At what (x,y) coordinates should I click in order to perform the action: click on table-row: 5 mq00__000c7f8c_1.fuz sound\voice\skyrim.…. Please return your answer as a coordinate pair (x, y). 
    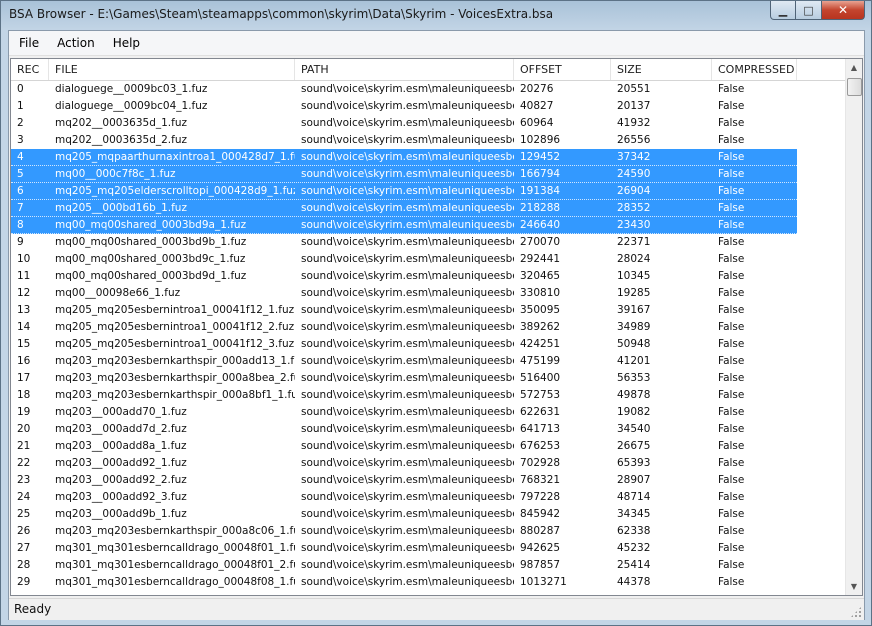
    Looking at the image, I should click on (429, 174).